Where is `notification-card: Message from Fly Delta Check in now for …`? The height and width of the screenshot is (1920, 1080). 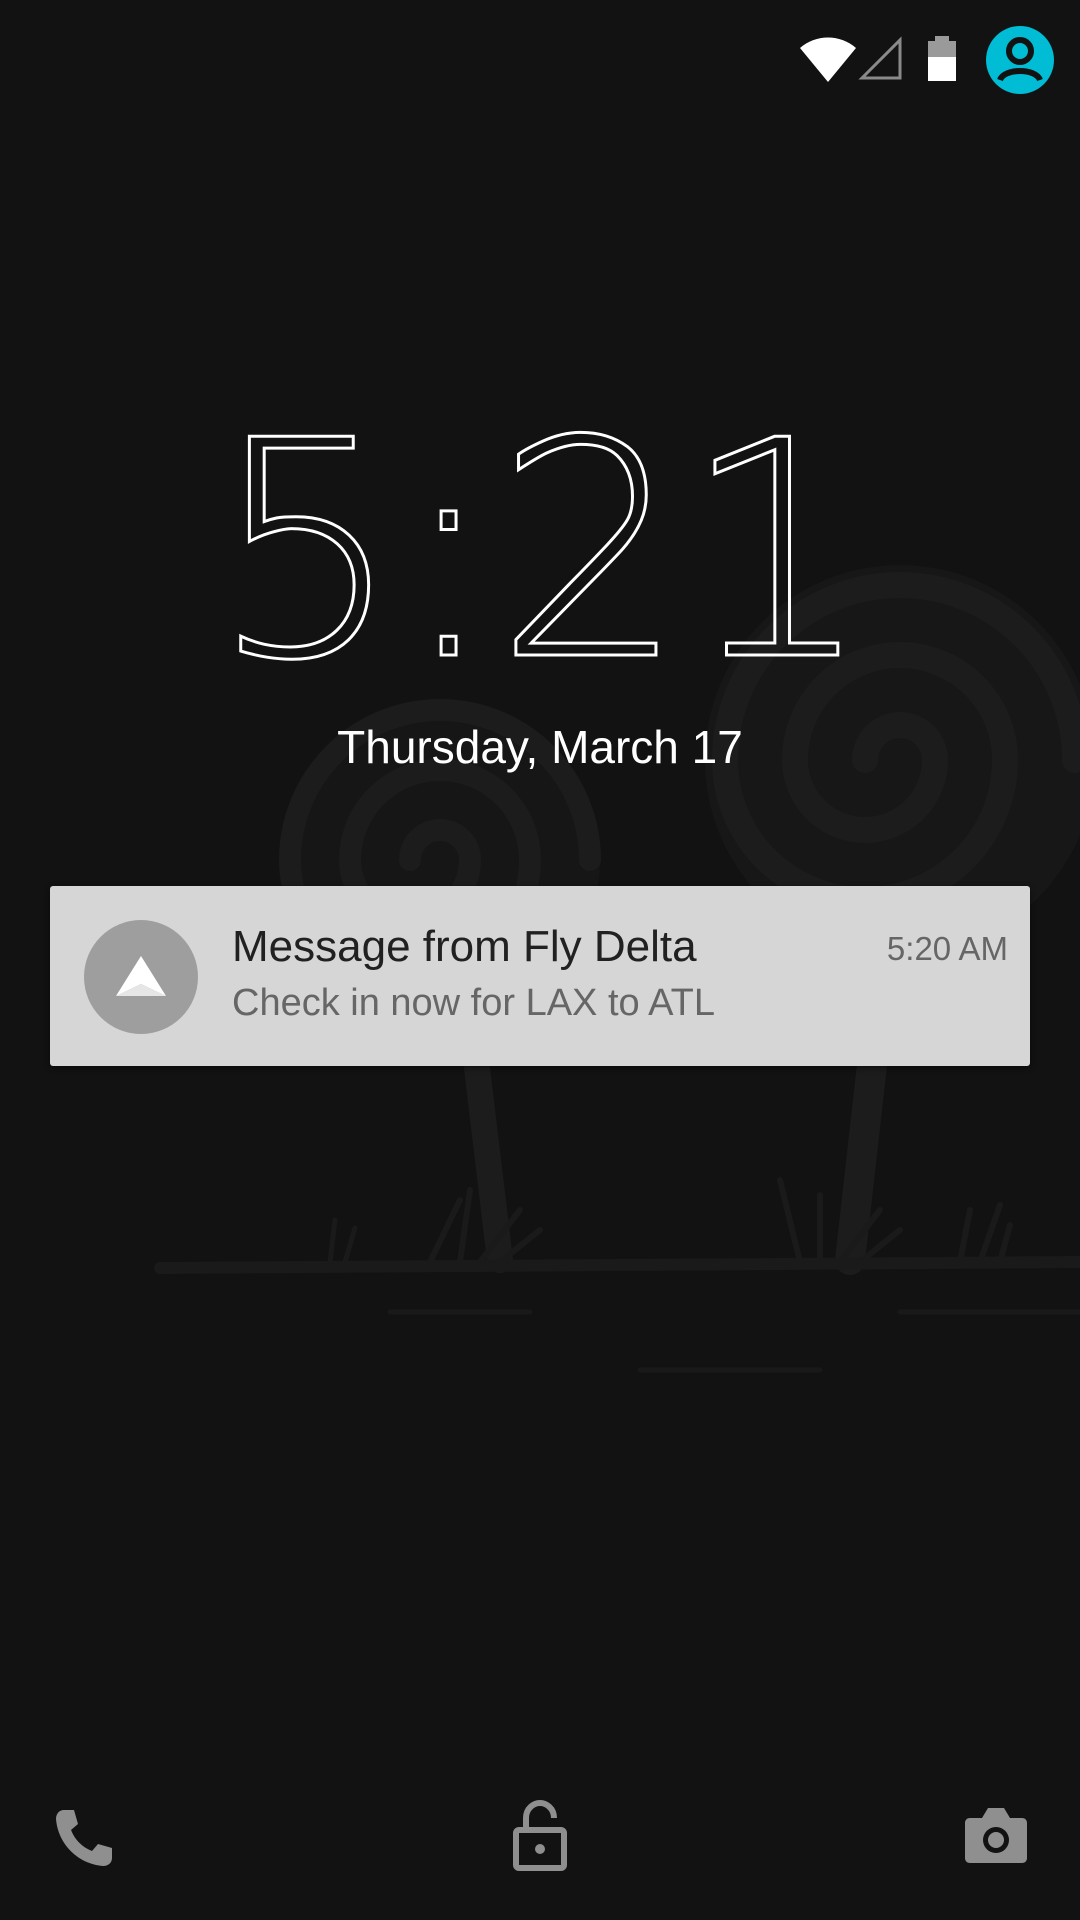 notification-card: Message from Fly Delta Check in now for … is located at coordinates (540, 976).